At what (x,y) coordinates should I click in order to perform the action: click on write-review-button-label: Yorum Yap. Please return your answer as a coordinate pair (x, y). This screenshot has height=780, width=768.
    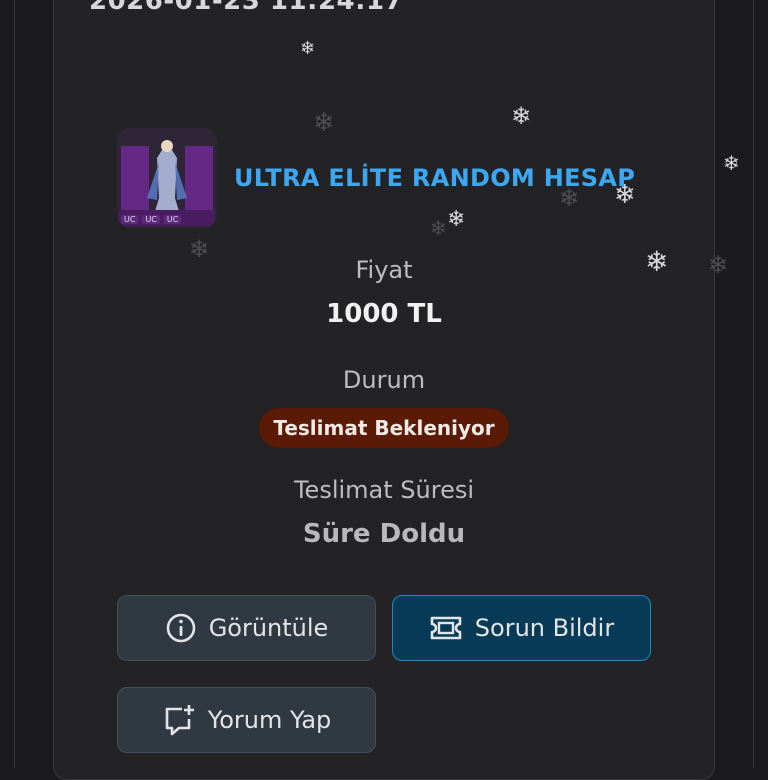
    Looking at the image, I should click on (269, 720).